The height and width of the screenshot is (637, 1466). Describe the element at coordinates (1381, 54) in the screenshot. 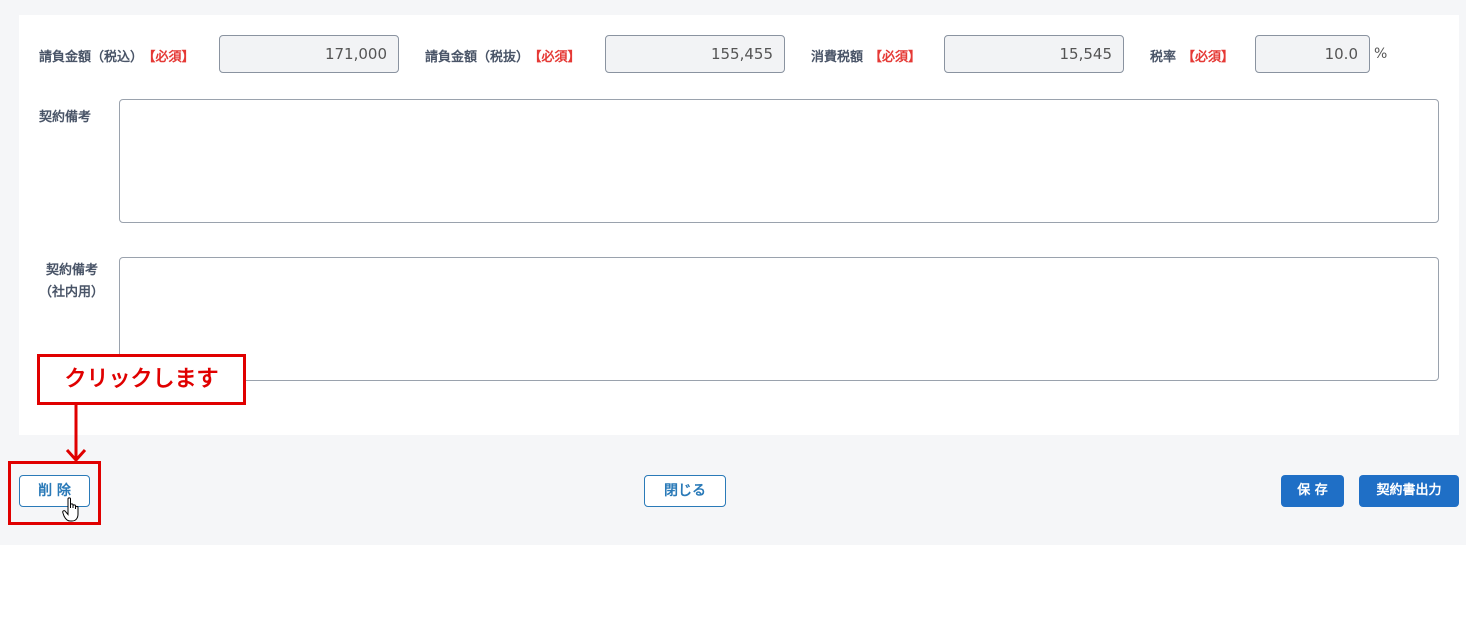

I see `percent-unit: %` at that location.